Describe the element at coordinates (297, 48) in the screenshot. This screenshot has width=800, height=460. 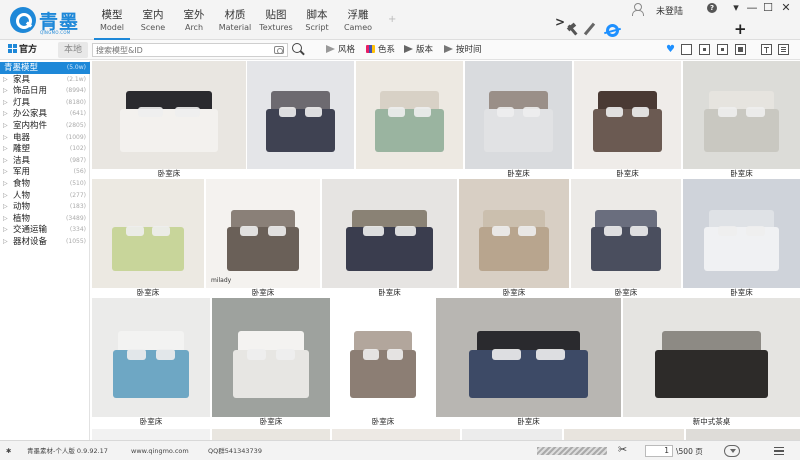
I see `search-icon` at that location.